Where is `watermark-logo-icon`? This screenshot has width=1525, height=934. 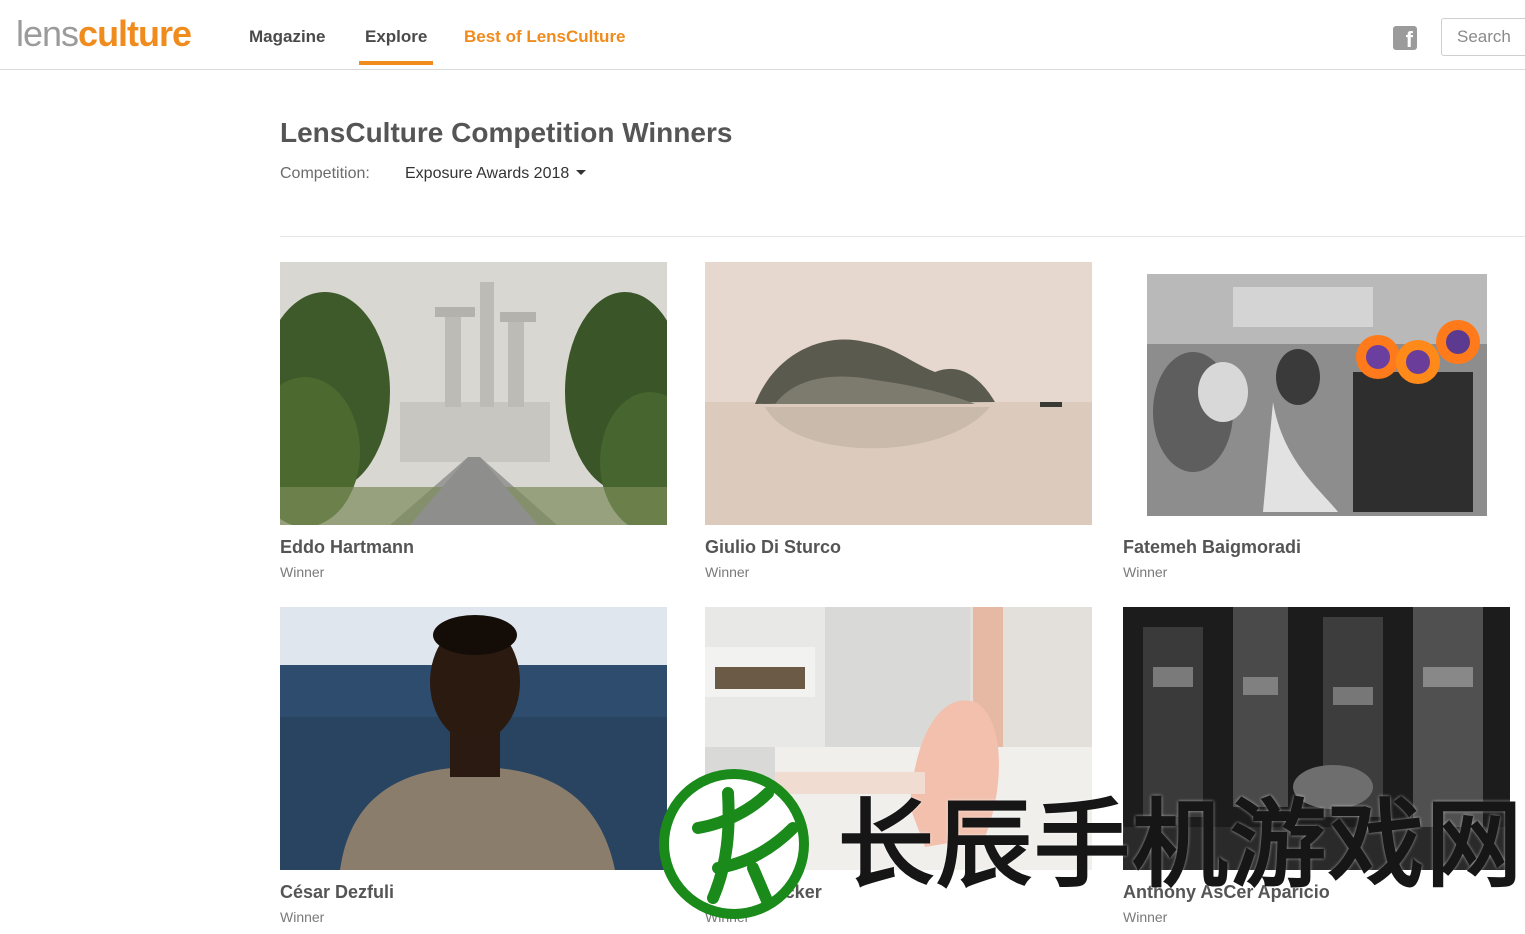
watermark-logo-icon is located at coordinates (734, 844).